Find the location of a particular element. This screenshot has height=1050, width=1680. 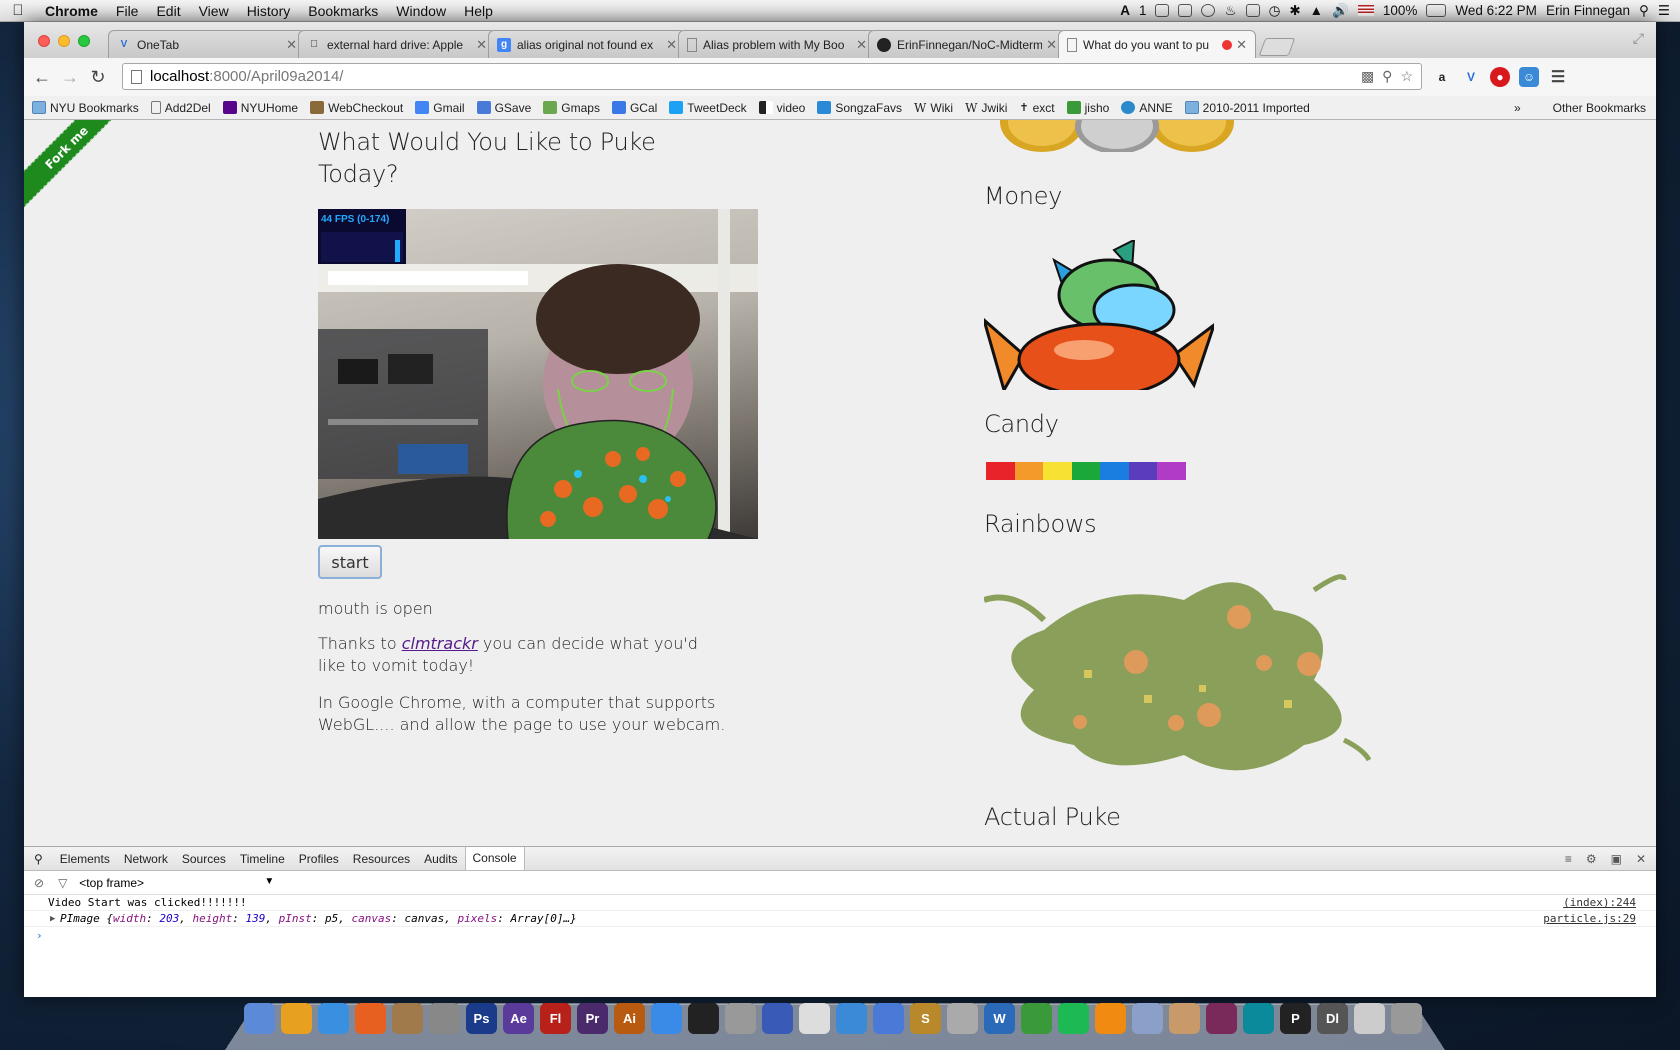

bookmark-gmaps: Gmaps is located at coordinates (571, 108).